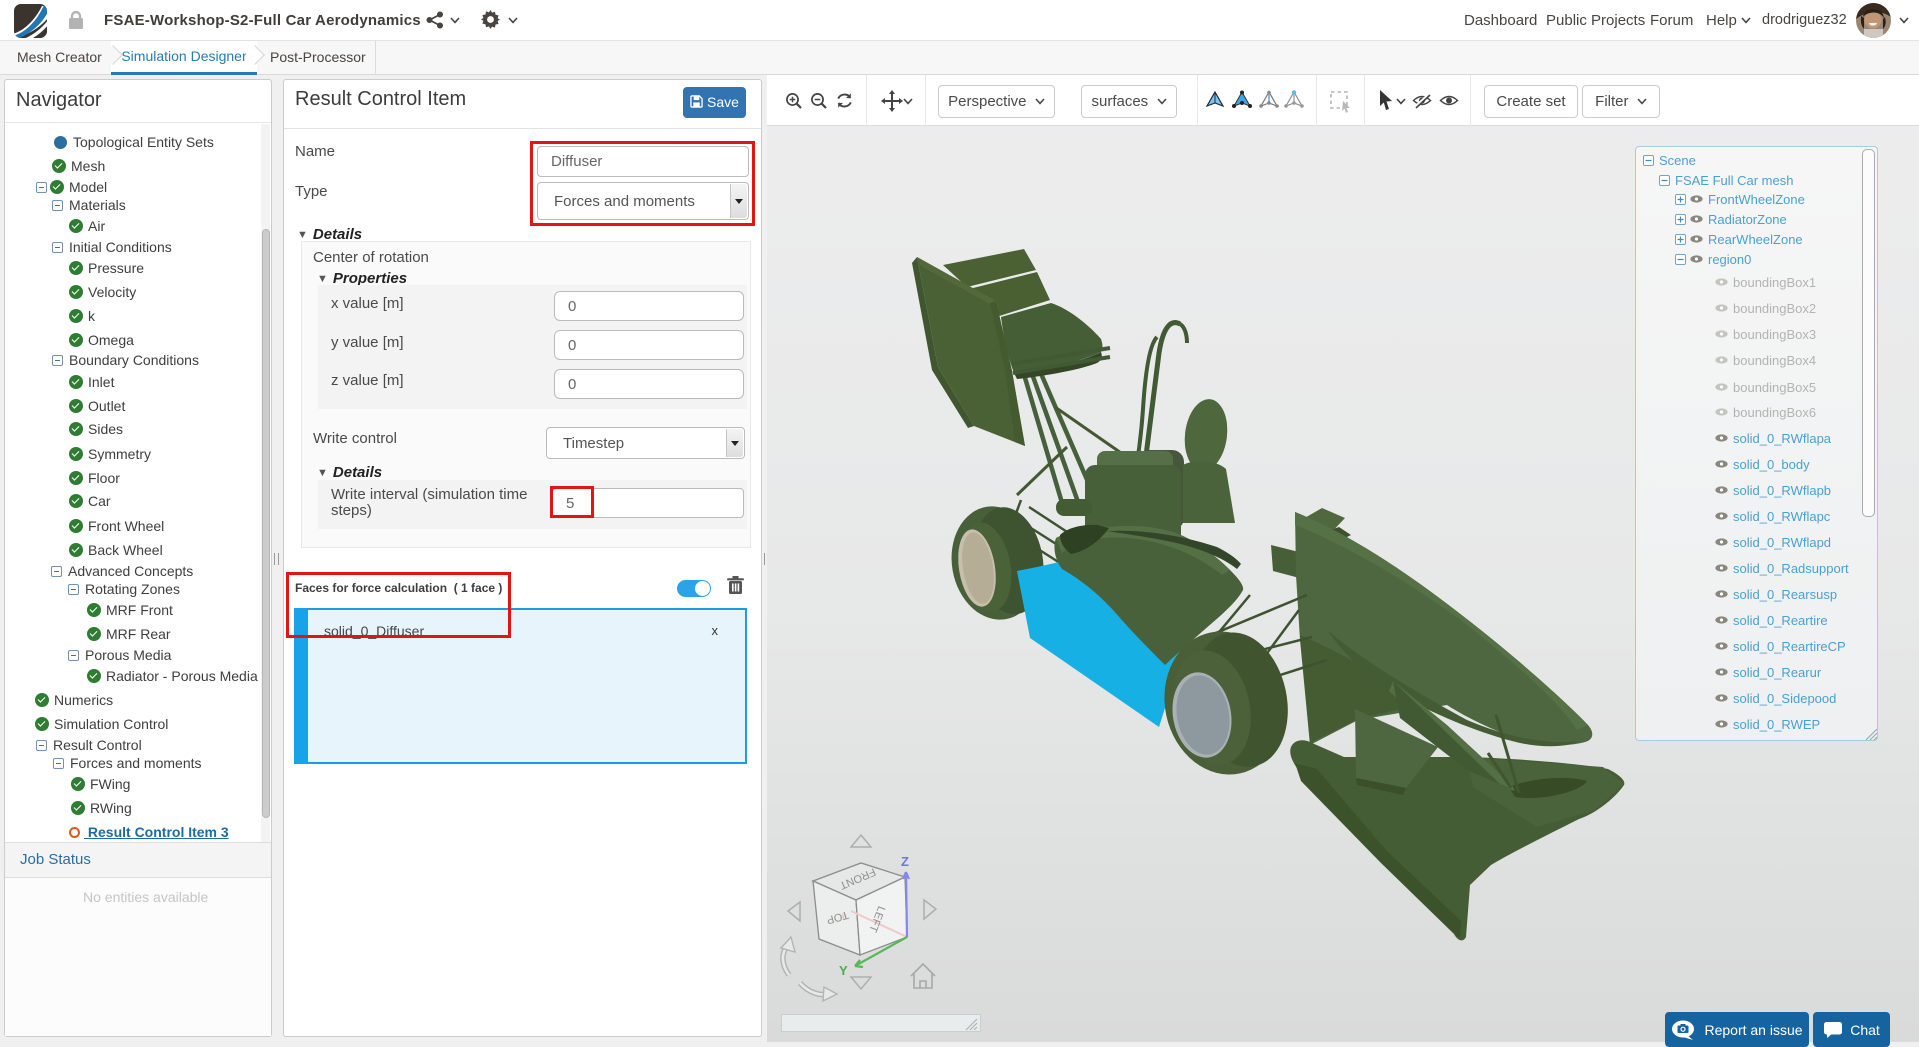 The height and width of the screenshot is (1047, 1919). I want to click on svg-text: Y, so click(843, 970).